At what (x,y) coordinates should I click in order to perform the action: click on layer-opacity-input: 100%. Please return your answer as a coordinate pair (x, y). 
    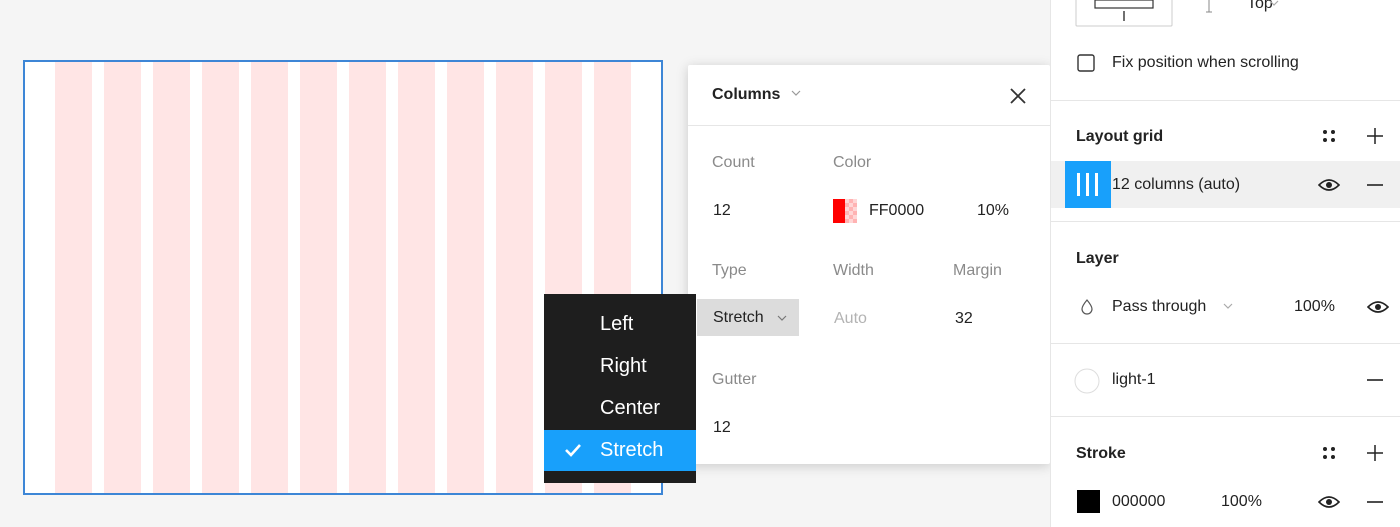
    Looking at the image, I should click on (1314, 307).